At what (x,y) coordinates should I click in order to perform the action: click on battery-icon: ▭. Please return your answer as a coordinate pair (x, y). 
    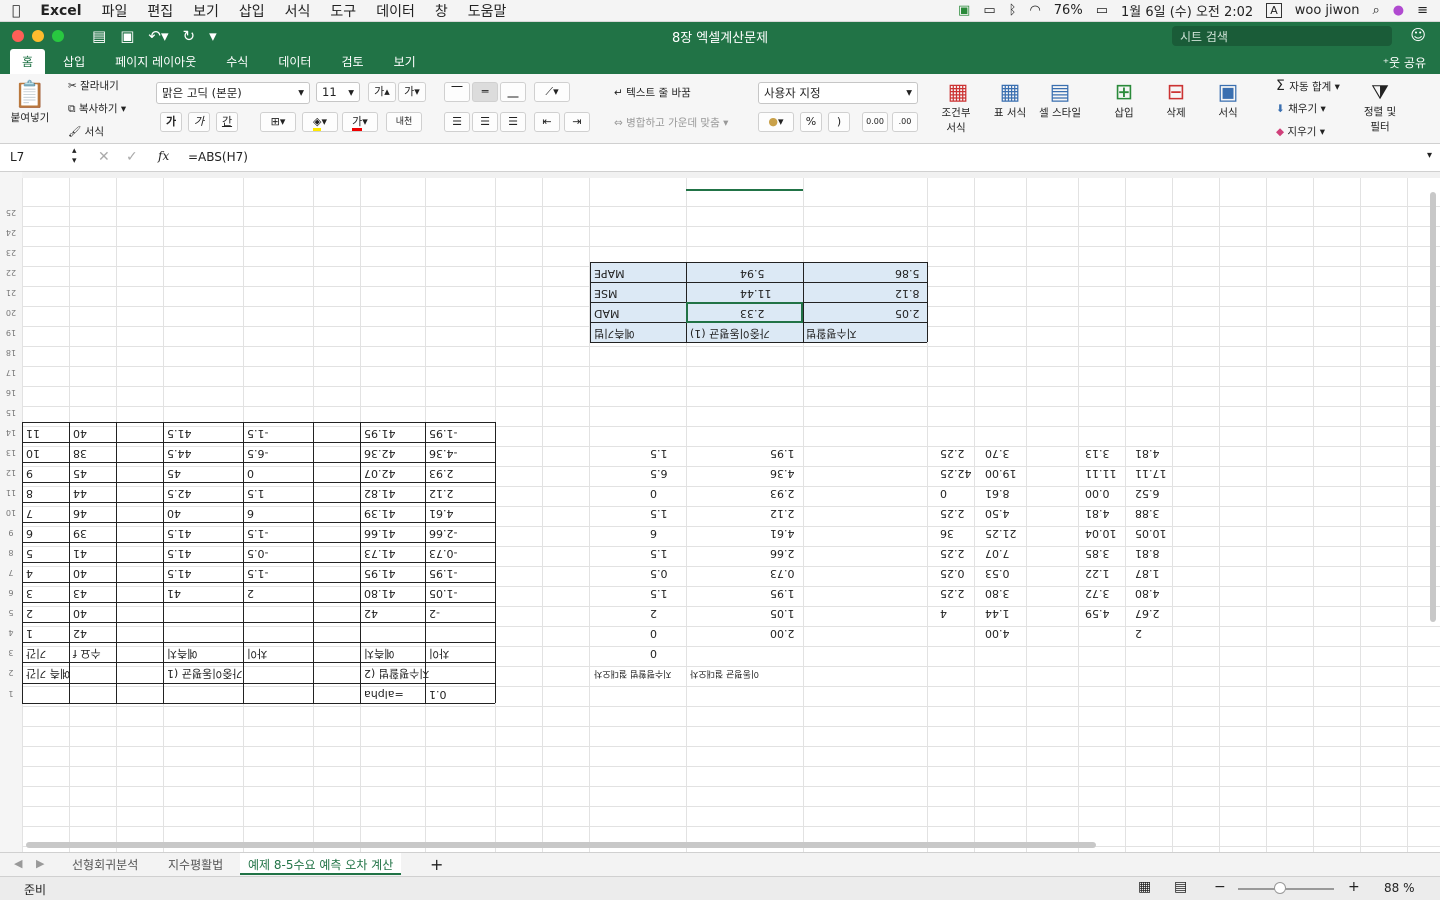
    Looking at the image, I should click on (1102, 10).